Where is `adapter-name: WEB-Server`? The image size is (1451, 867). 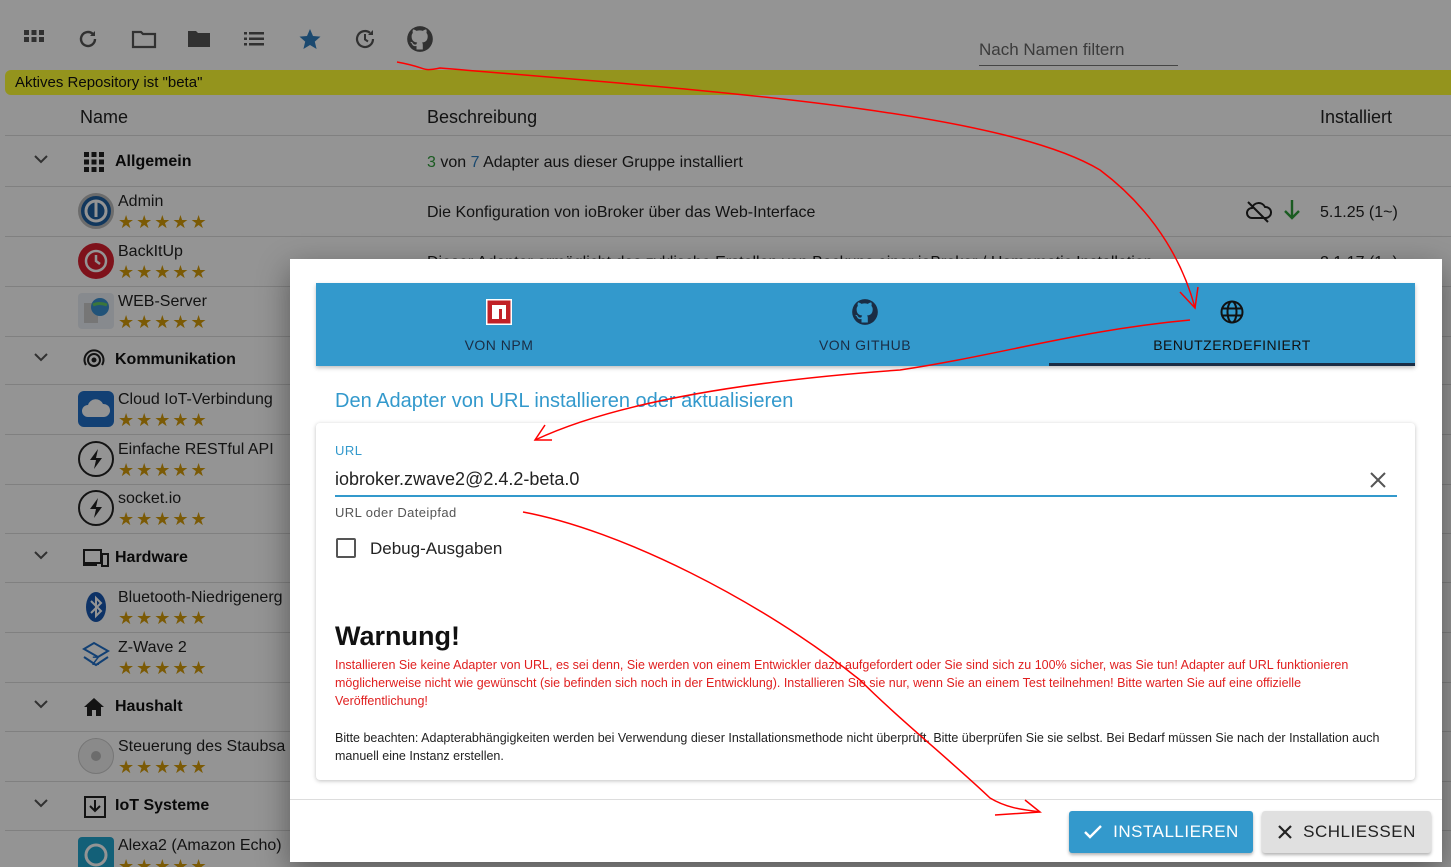 adapter-name: WEB-Server is located at coordinates (162, 301).